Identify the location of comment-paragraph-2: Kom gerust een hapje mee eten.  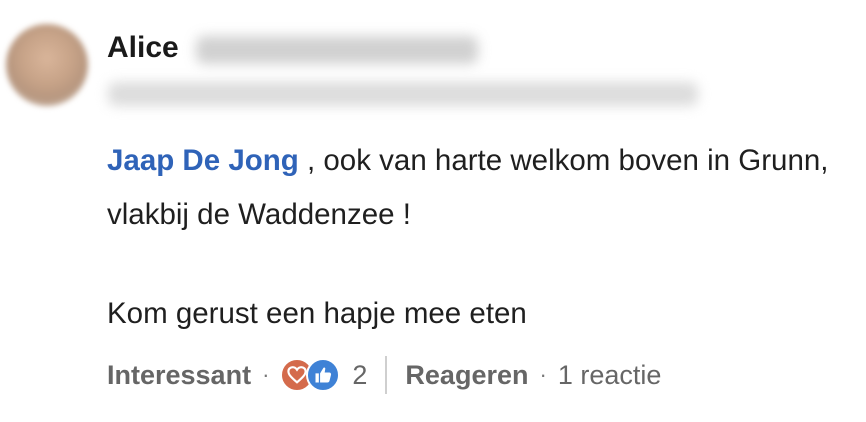
(317, 313).